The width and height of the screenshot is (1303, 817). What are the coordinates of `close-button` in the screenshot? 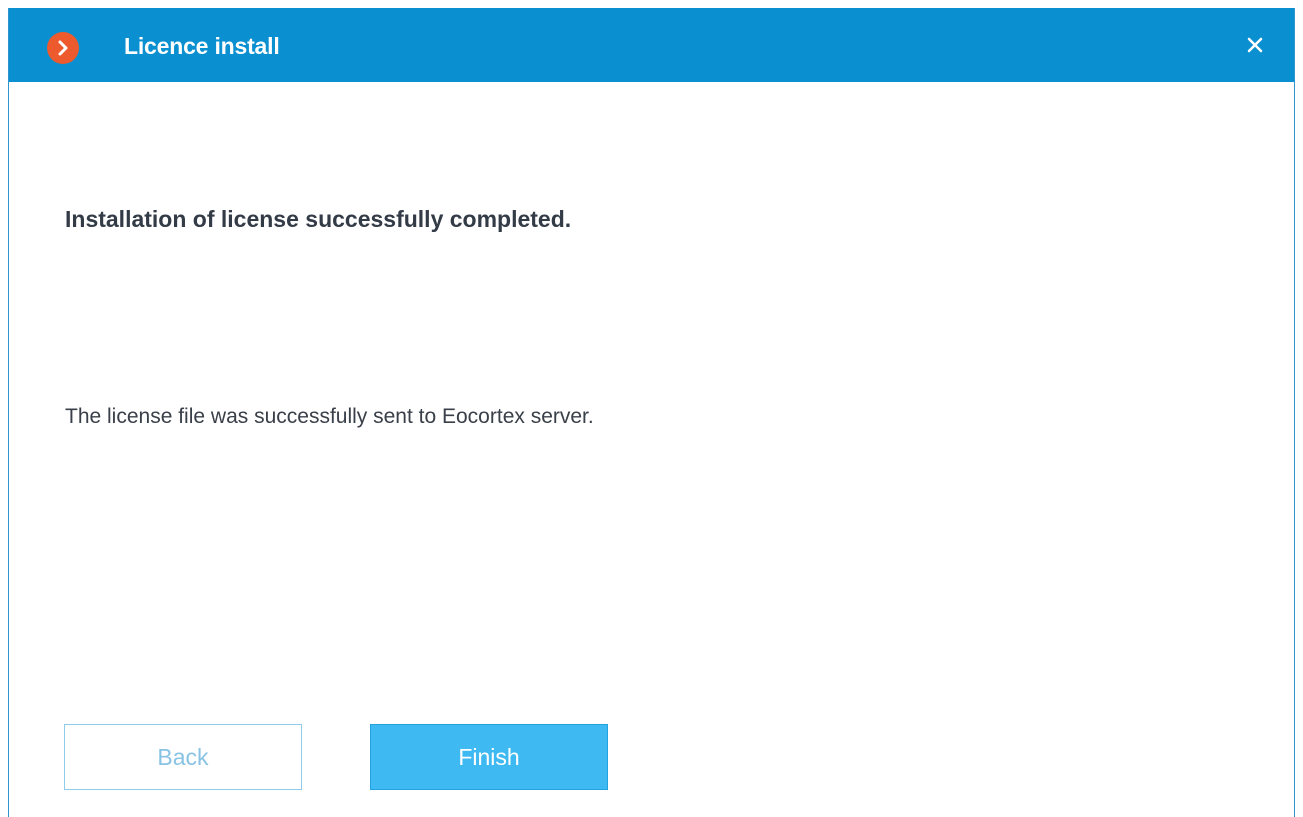 It's located at (1255, 45).